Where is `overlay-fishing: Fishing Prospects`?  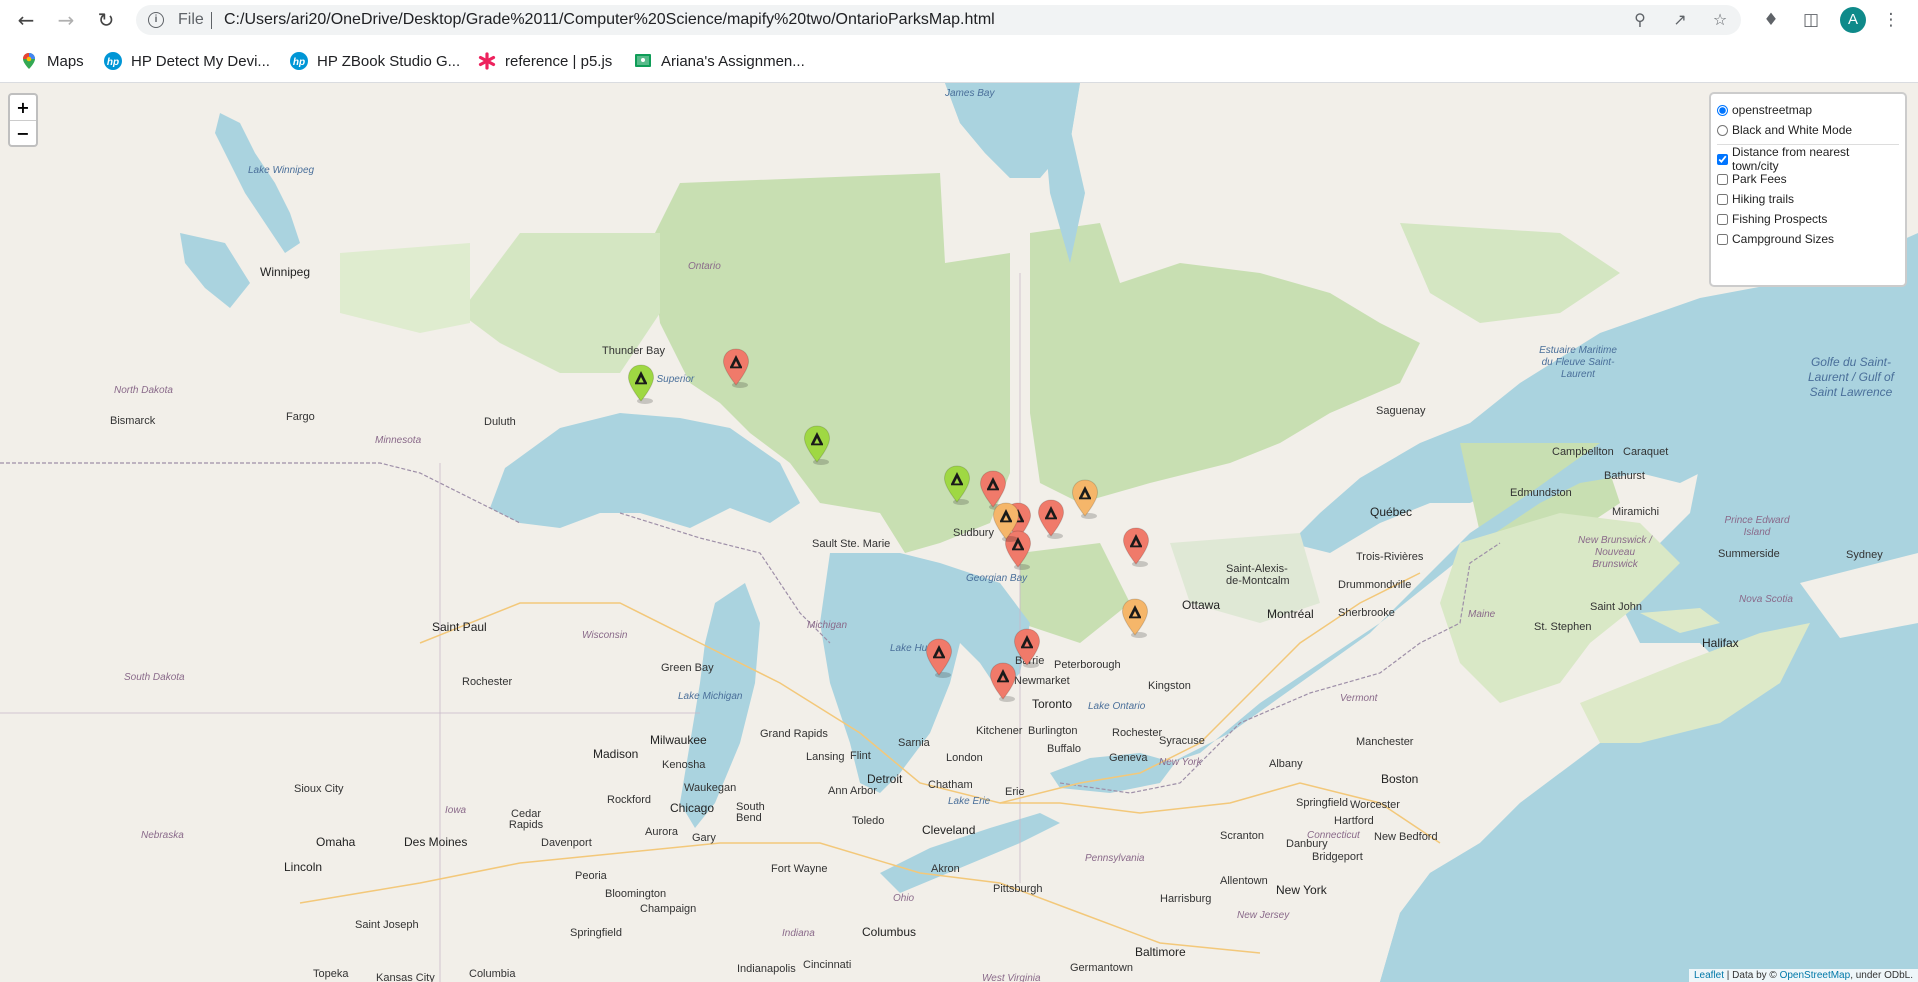
overlay-fishing: Fishing Prospects is located at coordinates (1808, 219).